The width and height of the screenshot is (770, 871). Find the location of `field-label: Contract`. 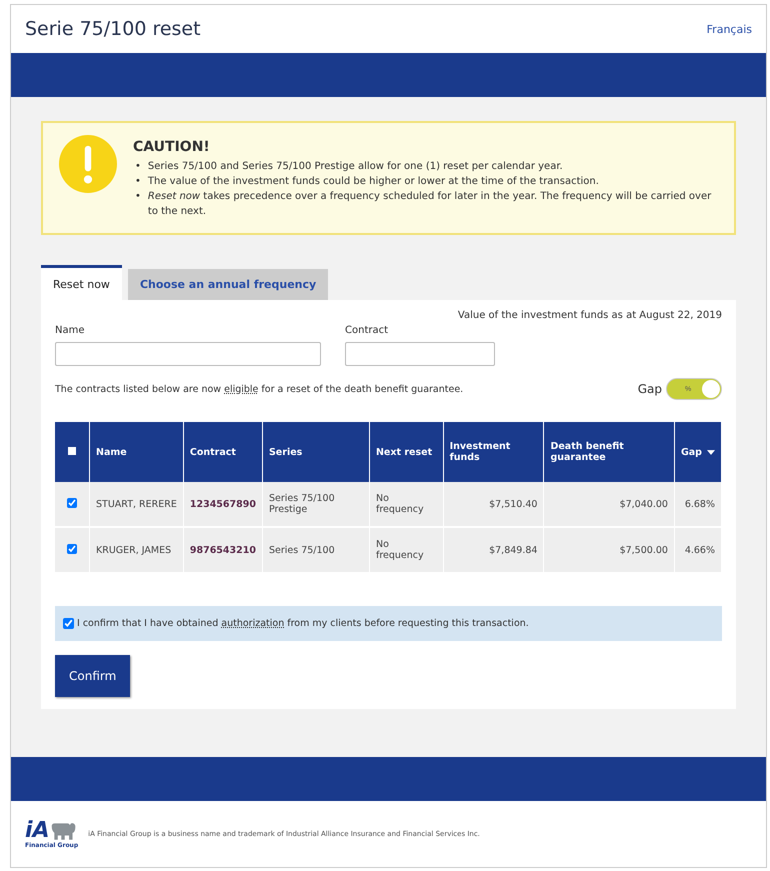

field-label: Contract is located at coordinates (367, 330).